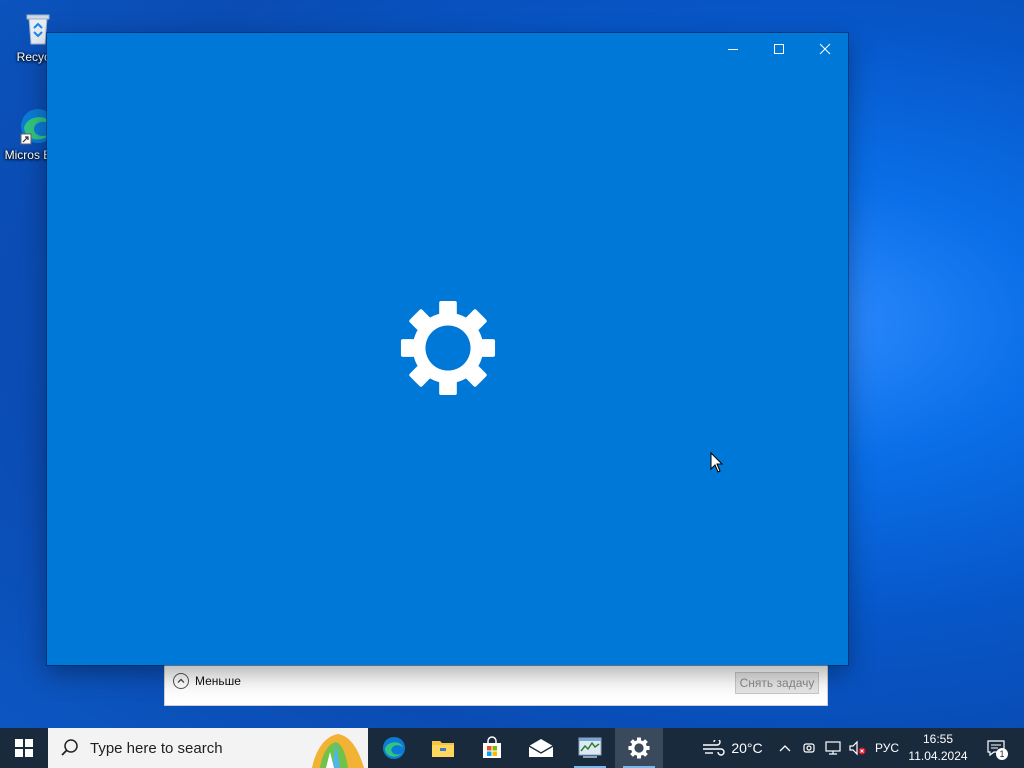  Describe the element at coordinates (69, 747) in the screenshot. I see `search-icon` at that location.